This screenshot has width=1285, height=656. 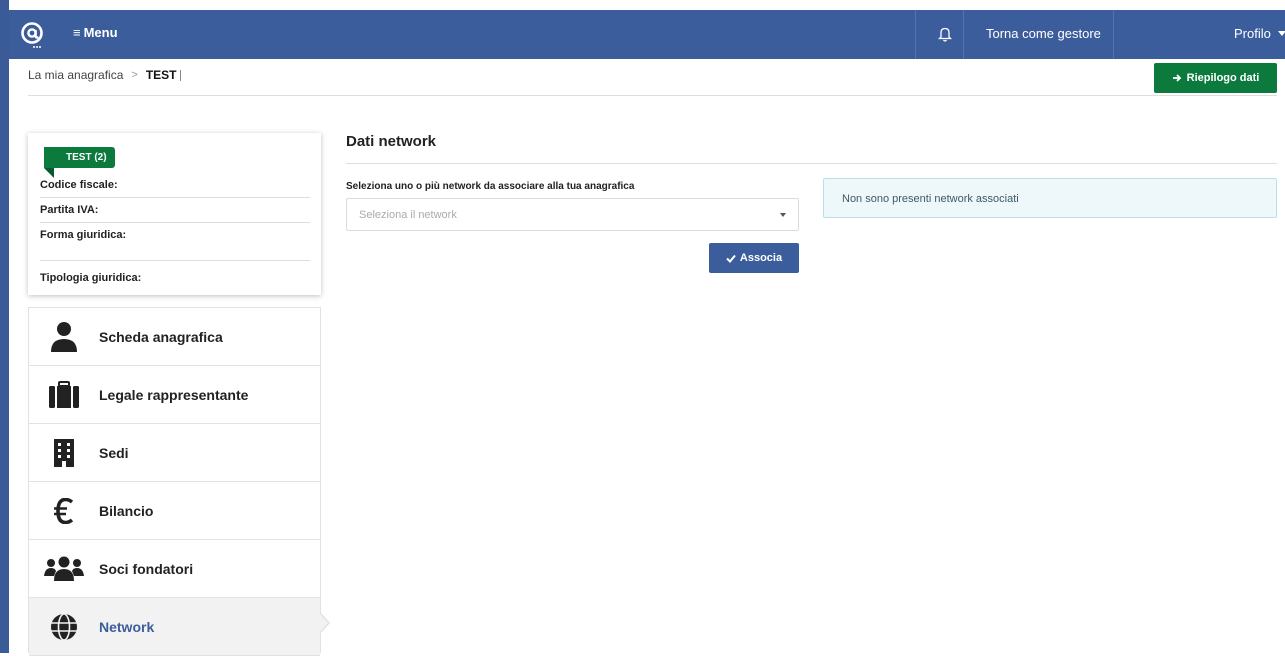 What do you see at coordinates (1176, 78) in the screenshot?
I see `arrow-right-icon` at bounding box center [1176, 78].